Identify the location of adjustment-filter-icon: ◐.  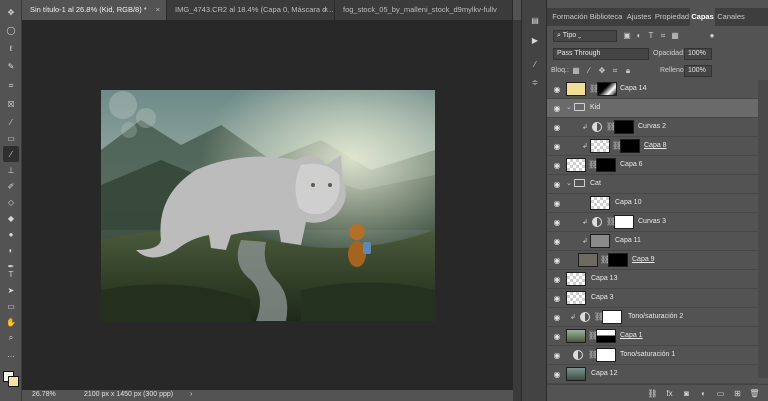
(639, 36).